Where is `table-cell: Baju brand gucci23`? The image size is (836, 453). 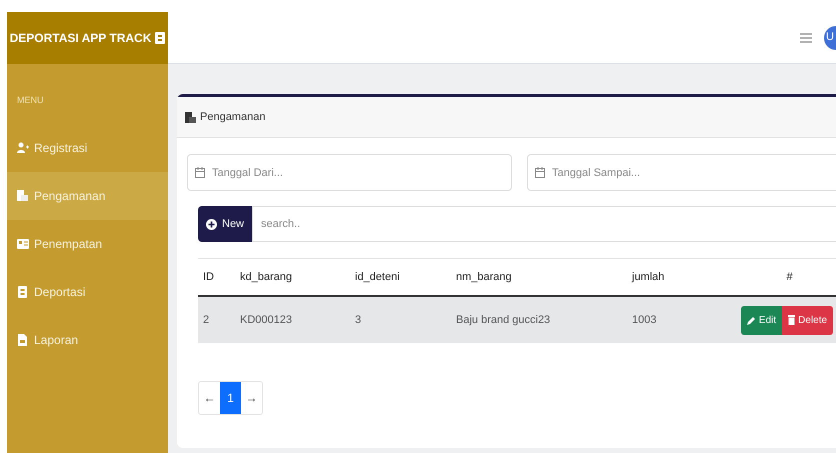 table-cell: Baju brand gucci23 is located at coordinates (503, 320).